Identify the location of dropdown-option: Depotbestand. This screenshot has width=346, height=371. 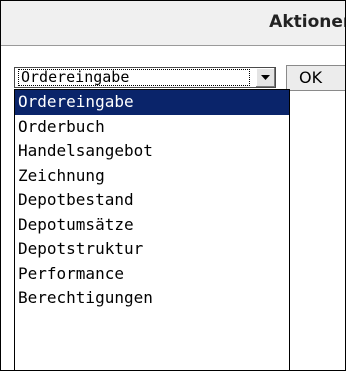
(152, 200).